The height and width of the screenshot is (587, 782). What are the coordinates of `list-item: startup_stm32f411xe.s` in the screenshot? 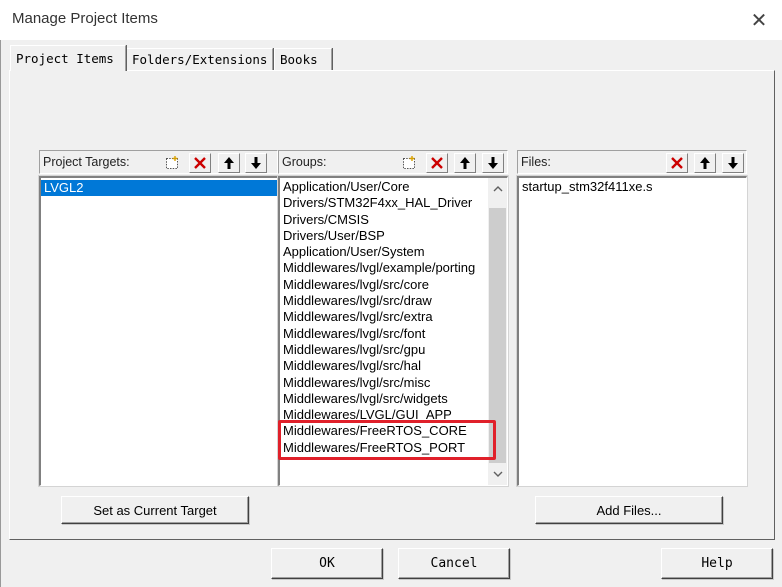 It's located at (632, 187).